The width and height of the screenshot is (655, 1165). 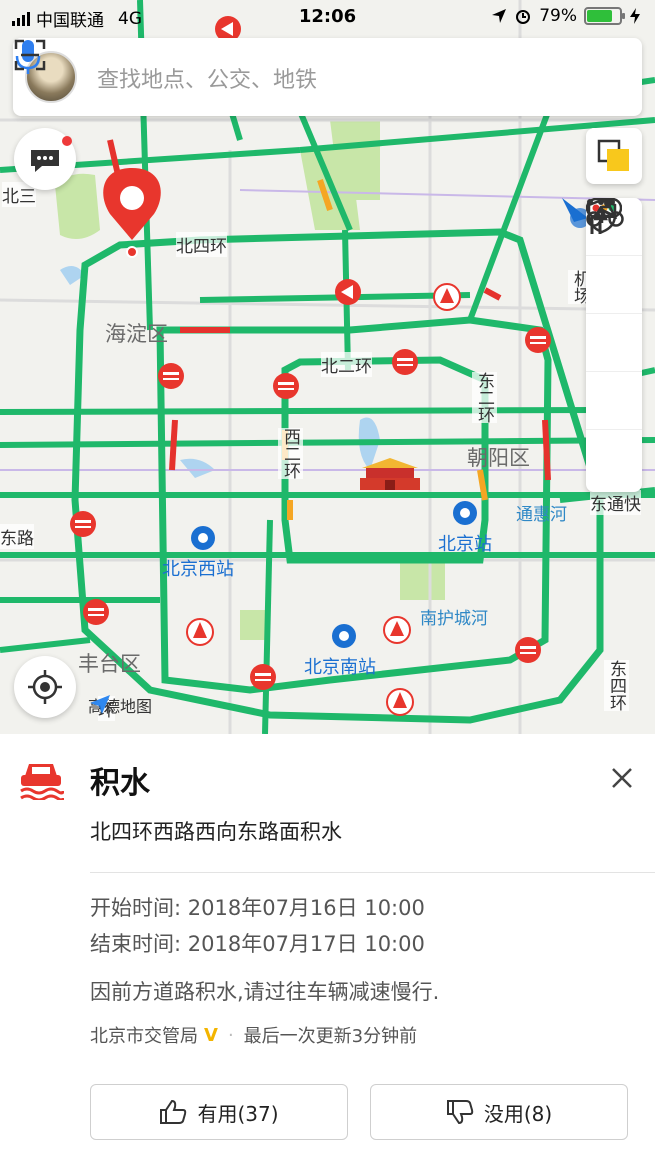 What do you see at coordinates (144, 1036) in the screenshot?
I see `source-name: 北京市交管局` at bounding box center [144, 1036].